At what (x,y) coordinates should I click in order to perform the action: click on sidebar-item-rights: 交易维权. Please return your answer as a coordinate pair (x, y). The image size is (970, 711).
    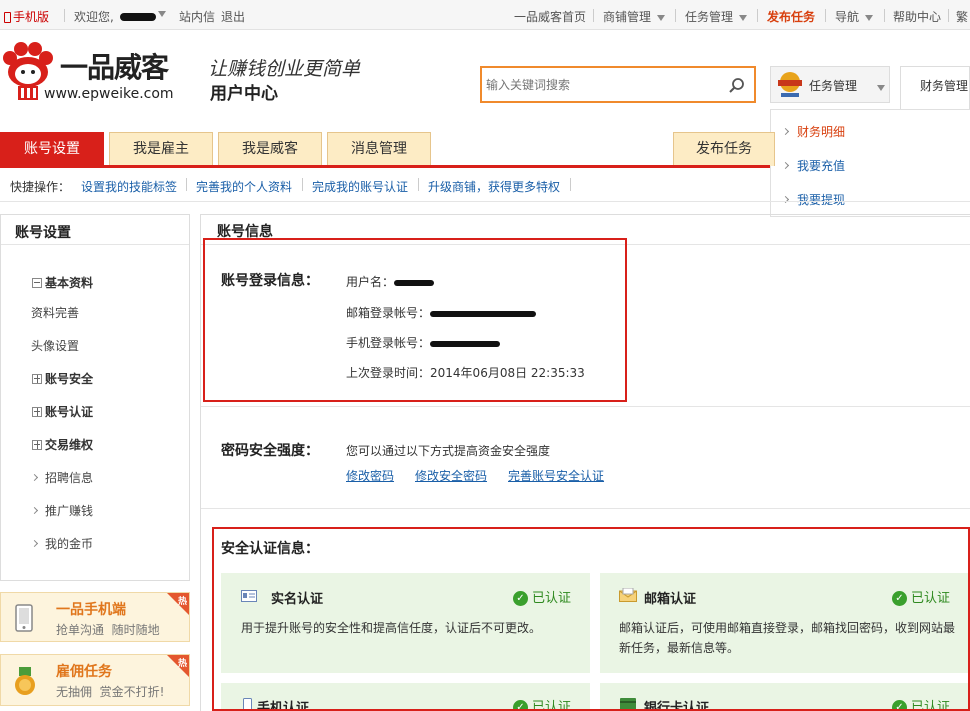
    Looking at the image, I should click on (62, 444).